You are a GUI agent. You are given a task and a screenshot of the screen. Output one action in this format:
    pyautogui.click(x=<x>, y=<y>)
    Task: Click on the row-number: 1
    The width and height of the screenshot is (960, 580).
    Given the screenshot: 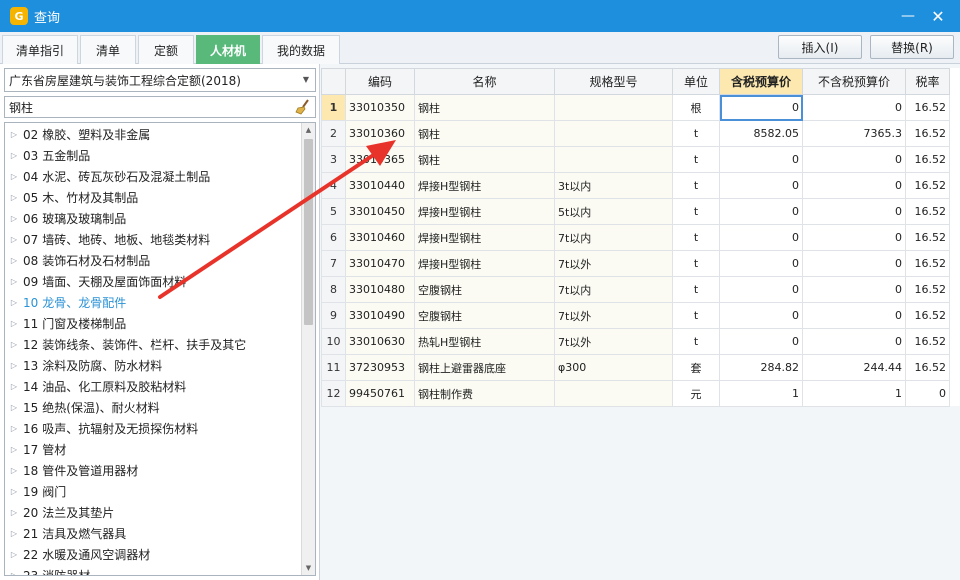 What is the action you would take?
    pyautogui.click(x=333, y=107)
    